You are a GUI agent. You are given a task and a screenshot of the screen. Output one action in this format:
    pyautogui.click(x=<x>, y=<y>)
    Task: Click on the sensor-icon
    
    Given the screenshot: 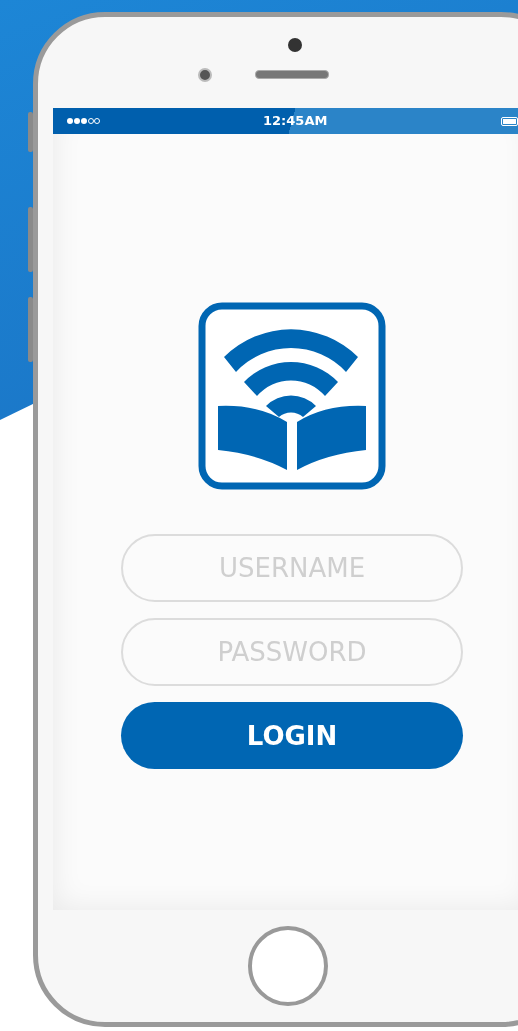 What is the action you would take?
    pyautogui.click(x=205, y=75)
    